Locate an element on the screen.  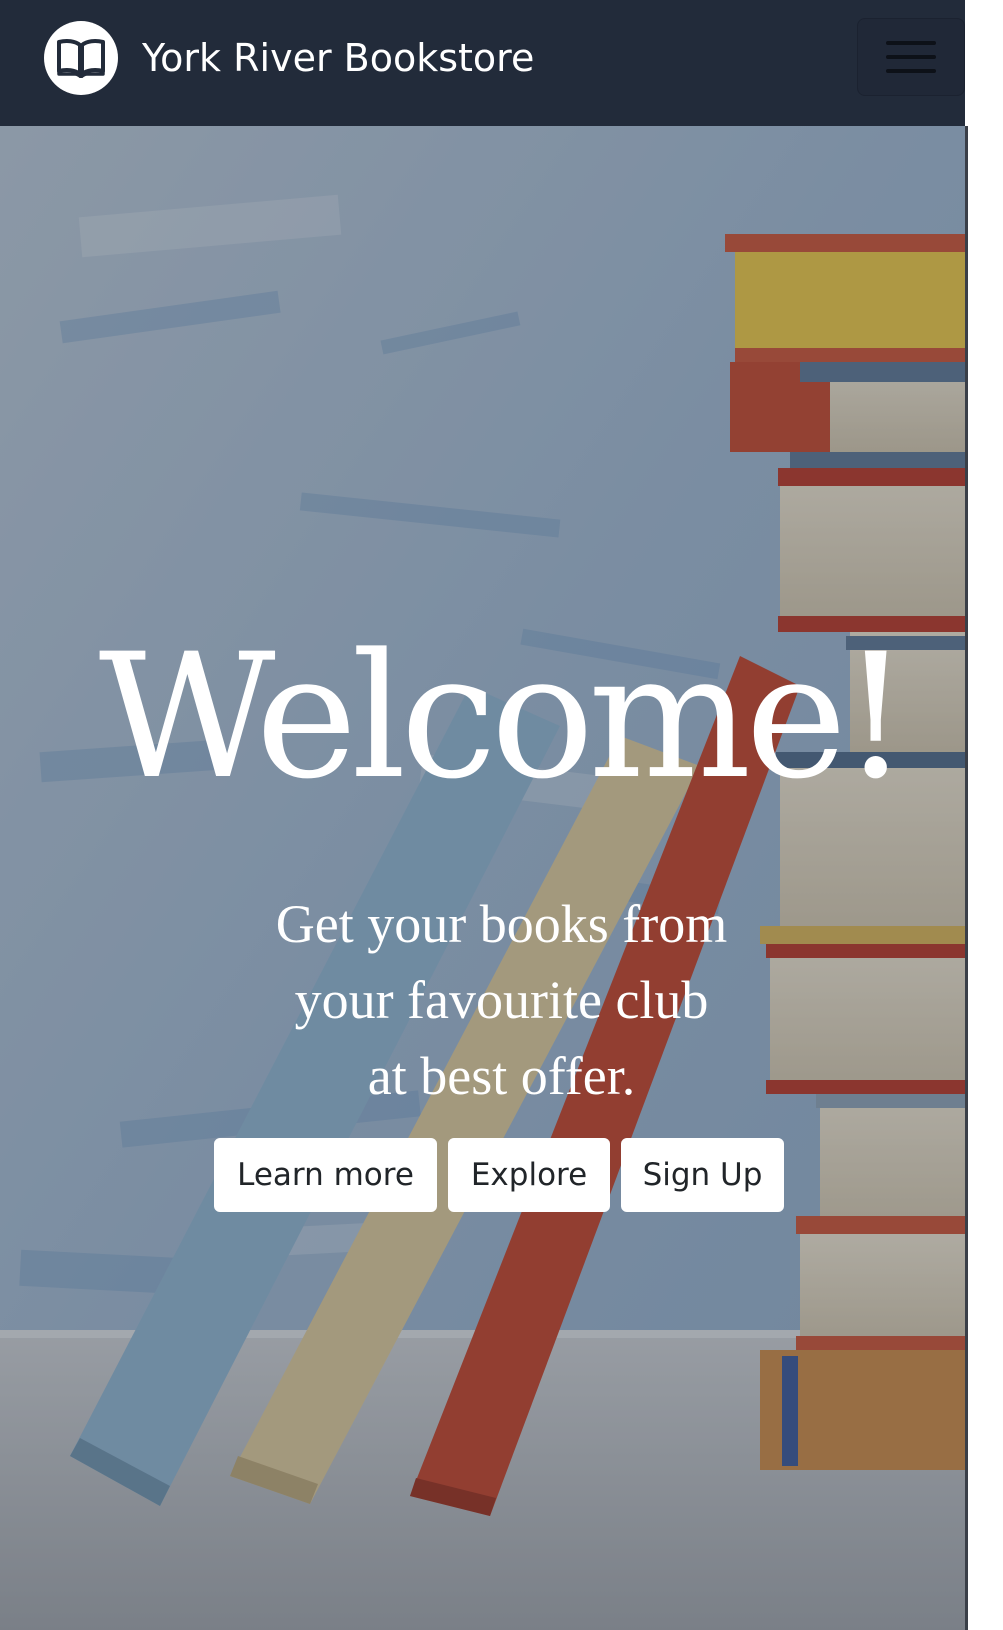
navbar-toggle-button is located at coordinates (911, 57).